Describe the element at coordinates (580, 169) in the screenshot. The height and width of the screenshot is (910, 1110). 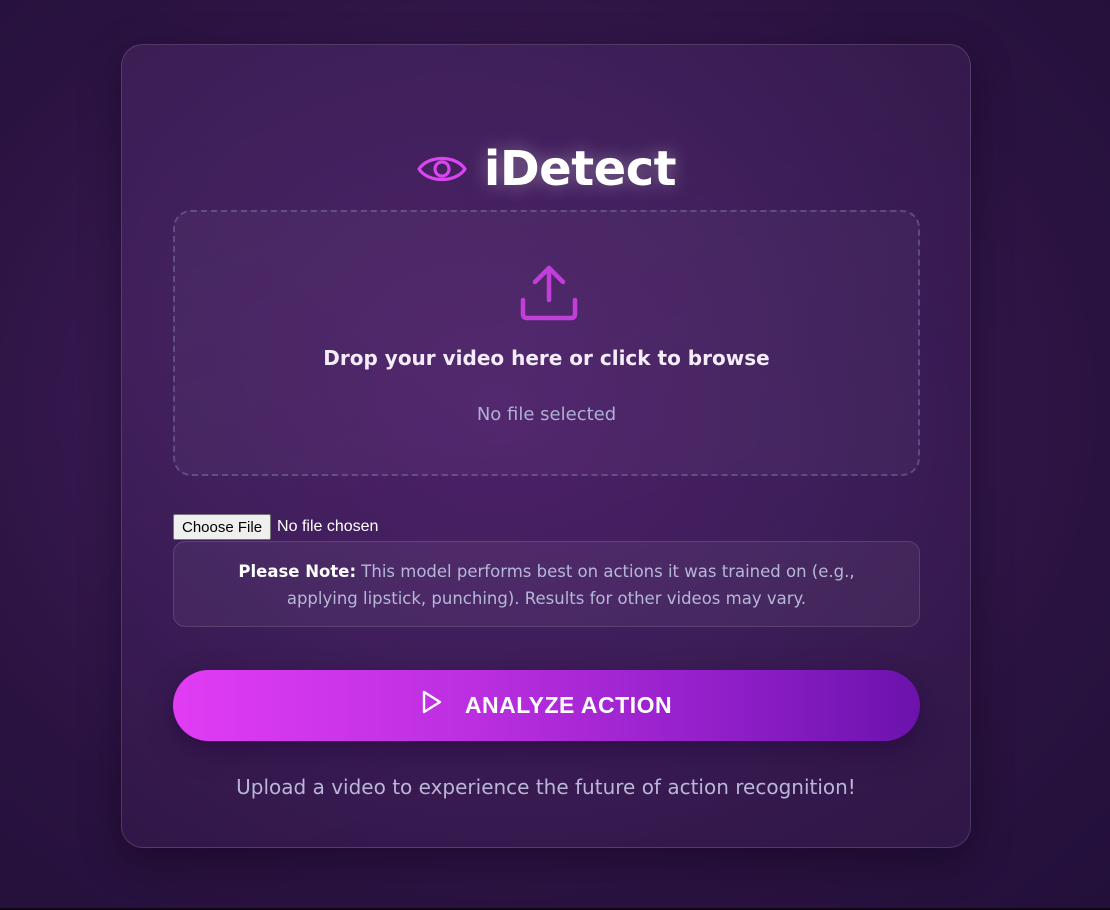
I see `app-title: iDetect` at that location.